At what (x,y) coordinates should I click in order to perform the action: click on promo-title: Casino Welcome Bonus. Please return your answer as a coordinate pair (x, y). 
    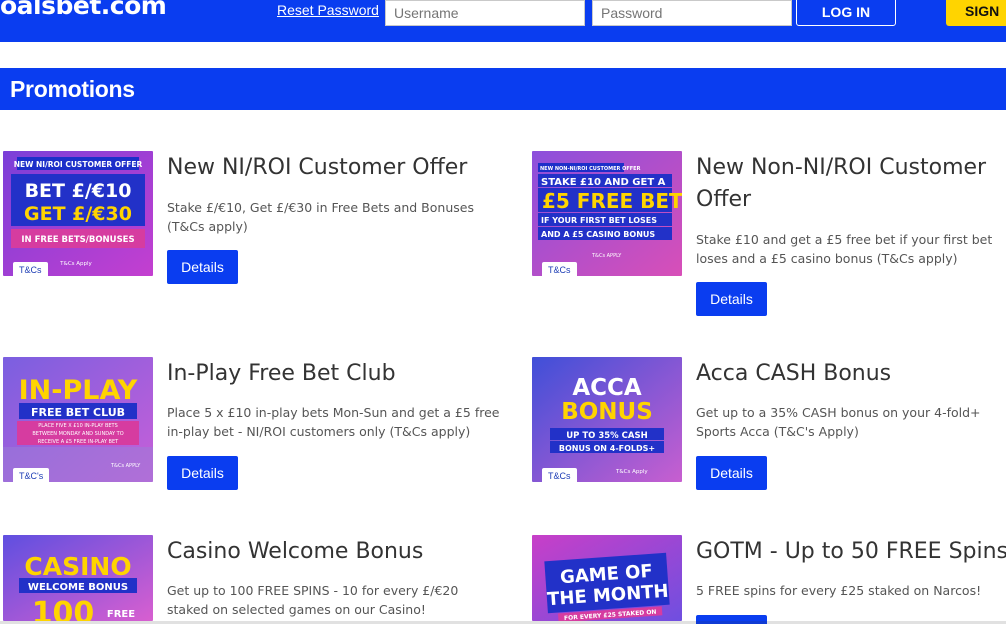
    Looking at the image, I should click on (337, 552).